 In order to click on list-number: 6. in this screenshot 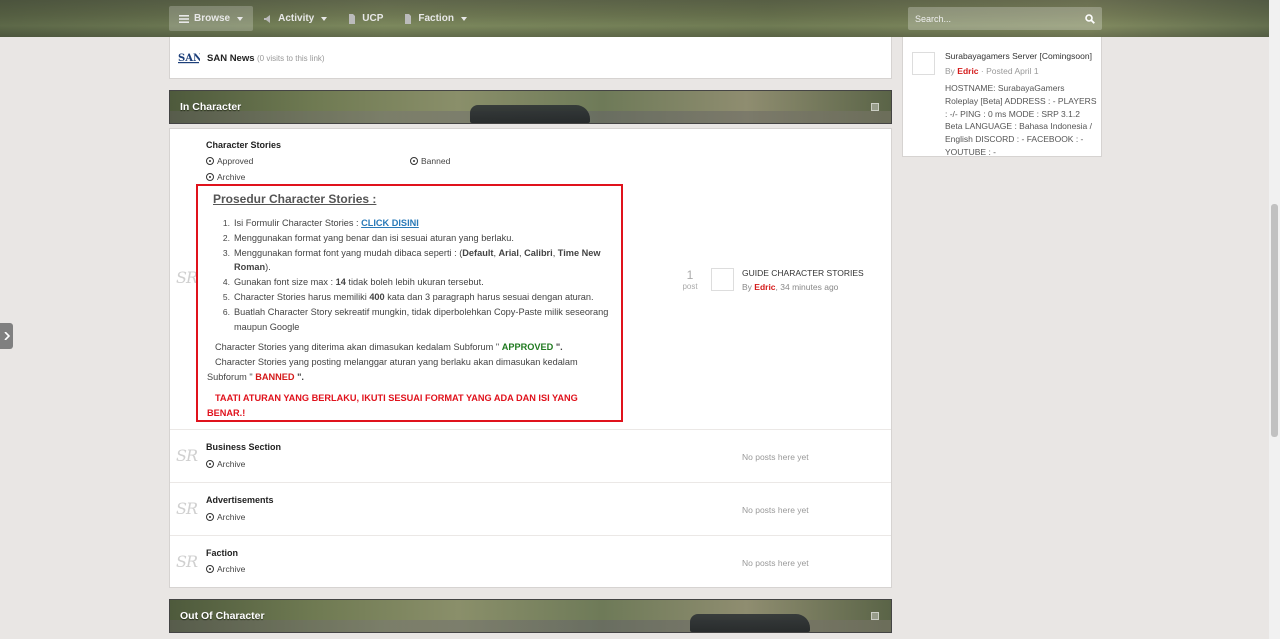, I will do `click(226, 311)`.